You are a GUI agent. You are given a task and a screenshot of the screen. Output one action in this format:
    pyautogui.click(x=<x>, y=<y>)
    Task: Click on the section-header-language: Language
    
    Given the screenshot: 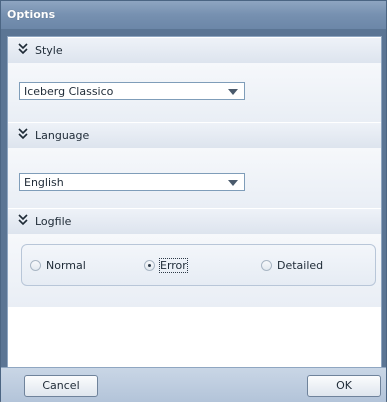 What is the action you would take?
    pyautogui.click(x=194, y=135)
    